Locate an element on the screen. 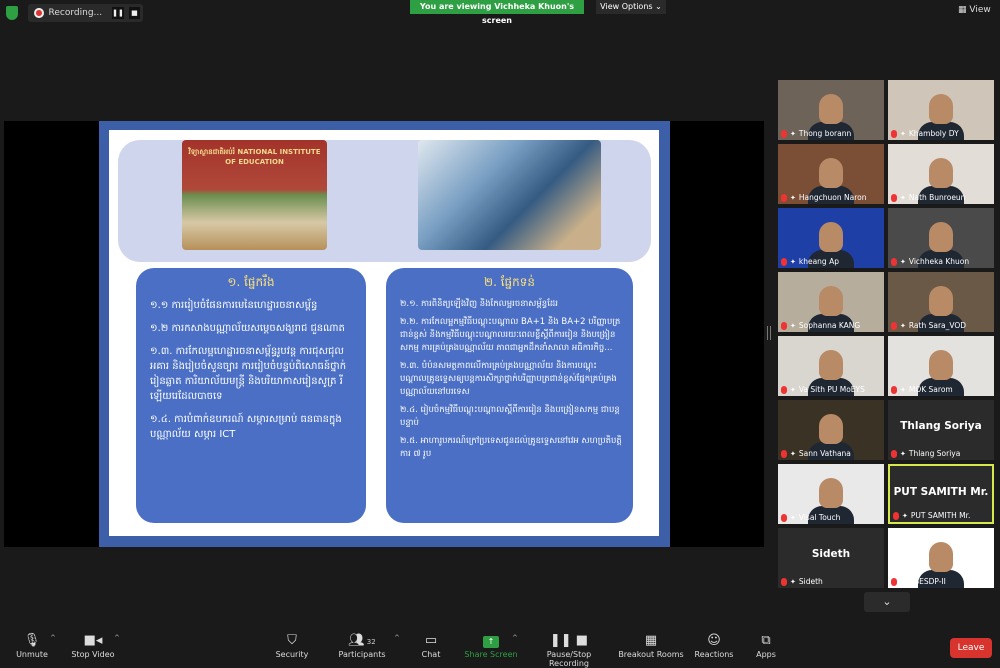  audio-options-caret-icon: ^ is located at coordinates (53, 638).